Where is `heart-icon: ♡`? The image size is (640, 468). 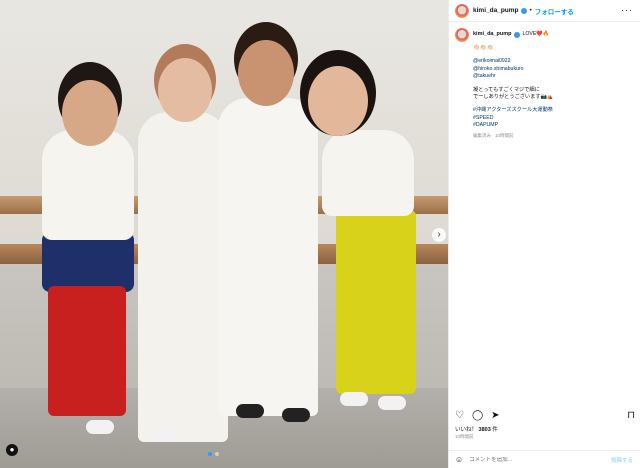
heart-icon: ♡ is located at coordinates (459, 415).